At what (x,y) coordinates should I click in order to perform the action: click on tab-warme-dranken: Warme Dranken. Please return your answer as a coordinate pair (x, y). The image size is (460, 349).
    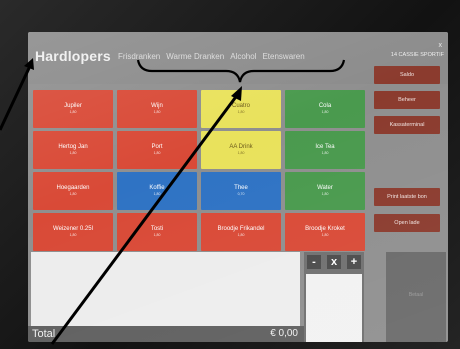
    Looking at the image, I should click on (195, 56).